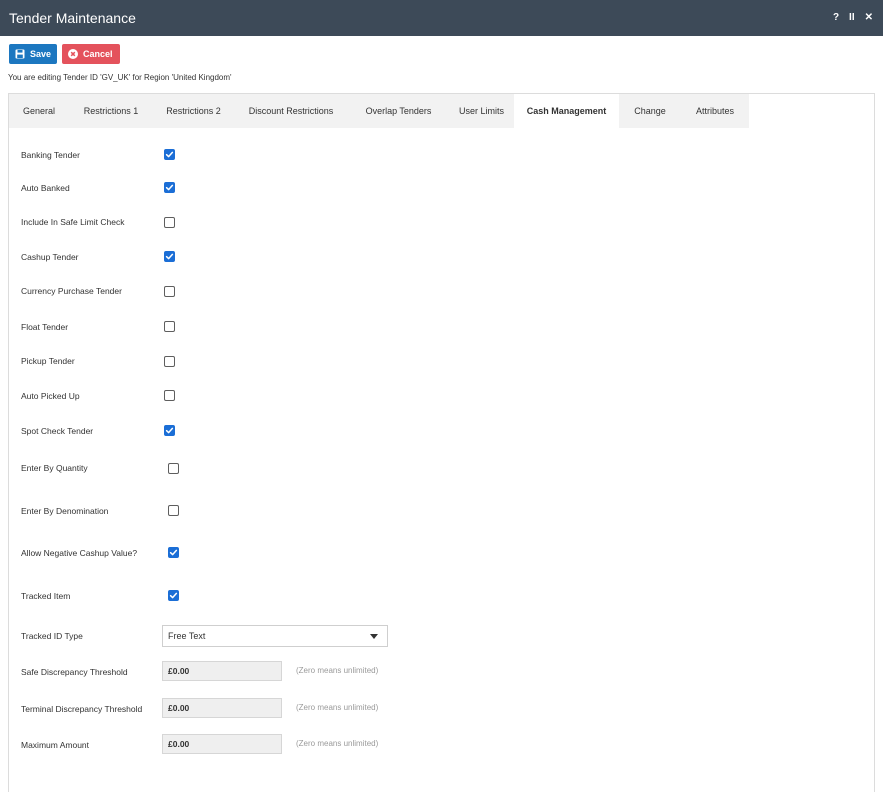 This screenshot has width=883, height=792. What do you see at coordinates (650, 111) in the screenshot?
I see `tab-change: Change` at bounding box center [650, 111].